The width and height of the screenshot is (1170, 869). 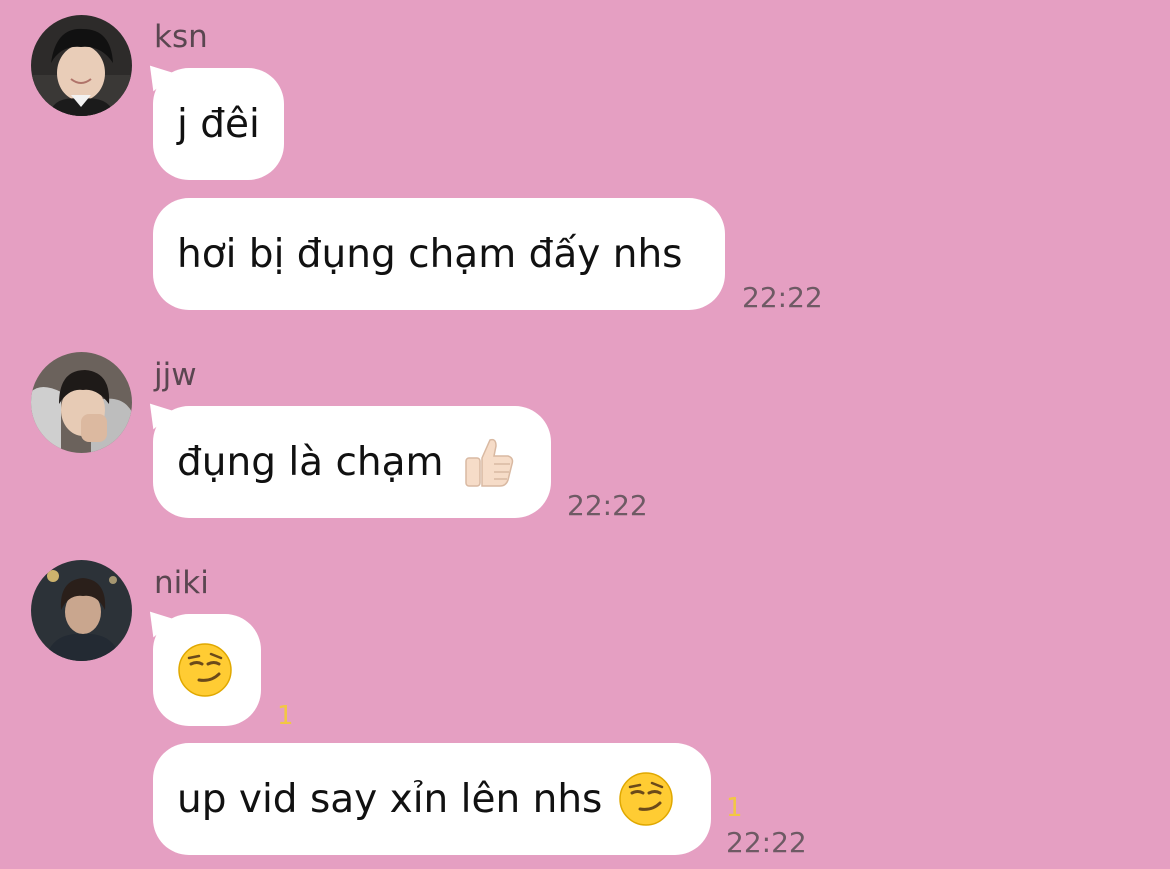 I want to click on message-bubble: đụng là chạm, so click(x=345, y=456).